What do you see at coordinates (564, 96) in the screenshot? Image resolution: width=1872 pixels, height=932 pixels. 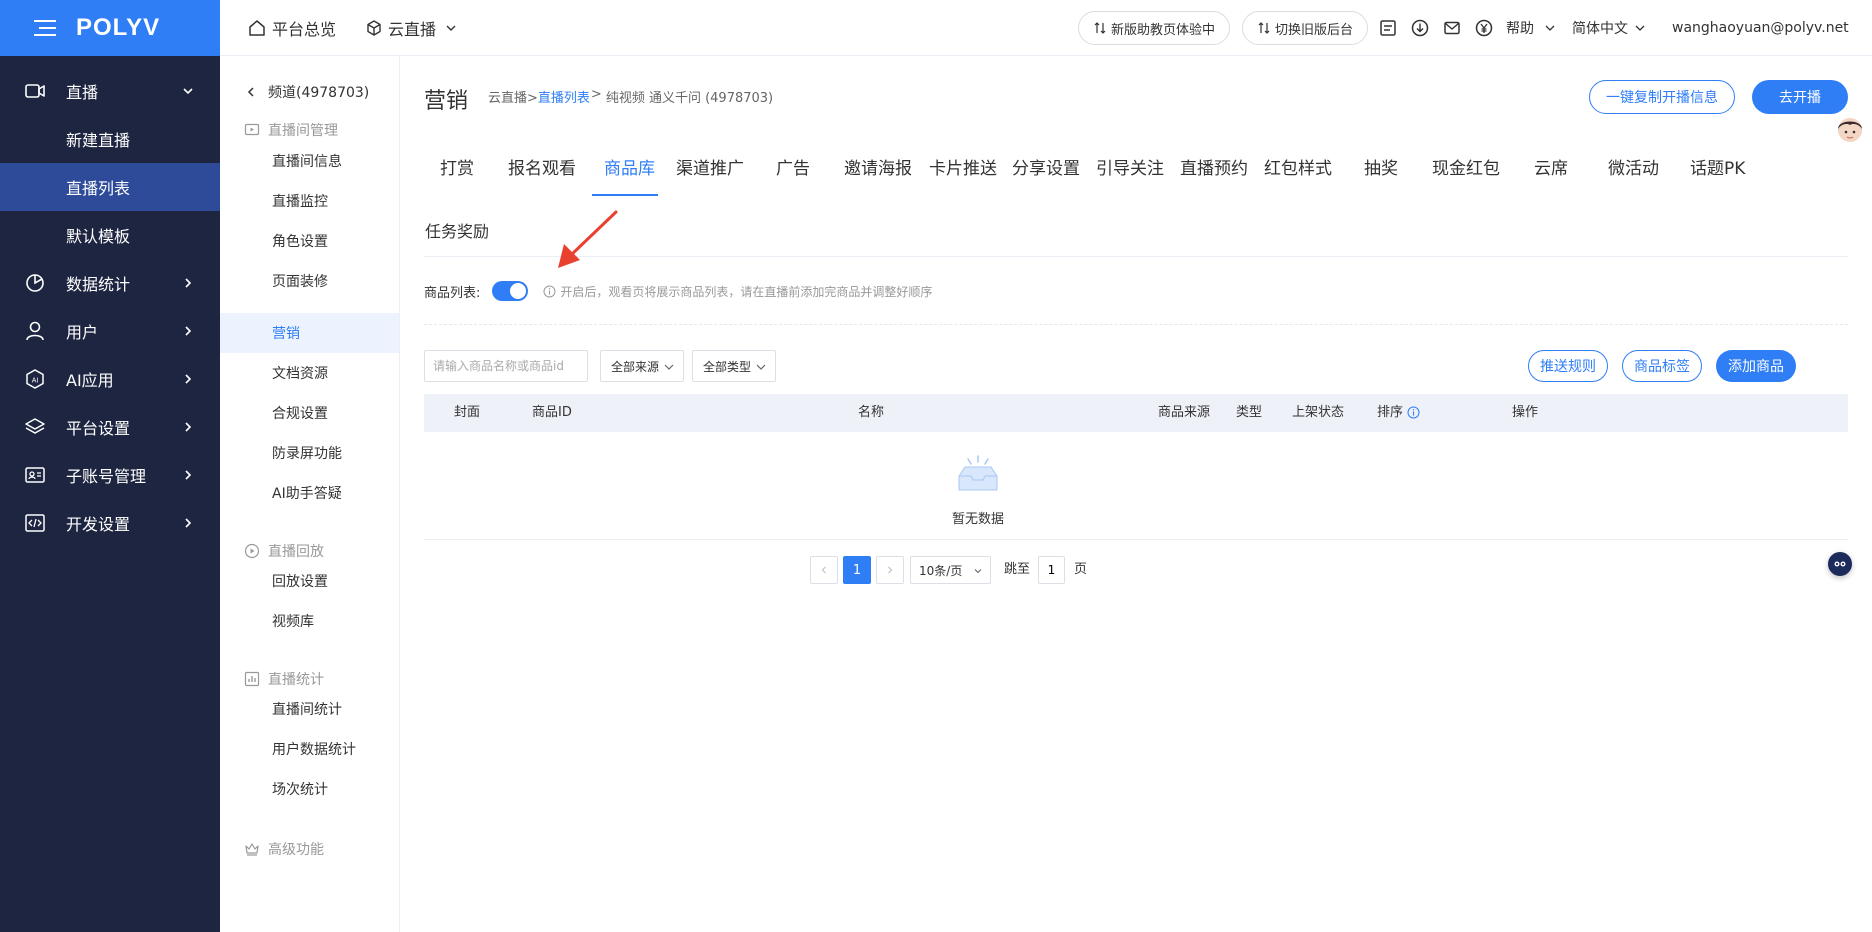 I see `breadcrumb-live-list: 直播列表` at bounding box center [564, 96].